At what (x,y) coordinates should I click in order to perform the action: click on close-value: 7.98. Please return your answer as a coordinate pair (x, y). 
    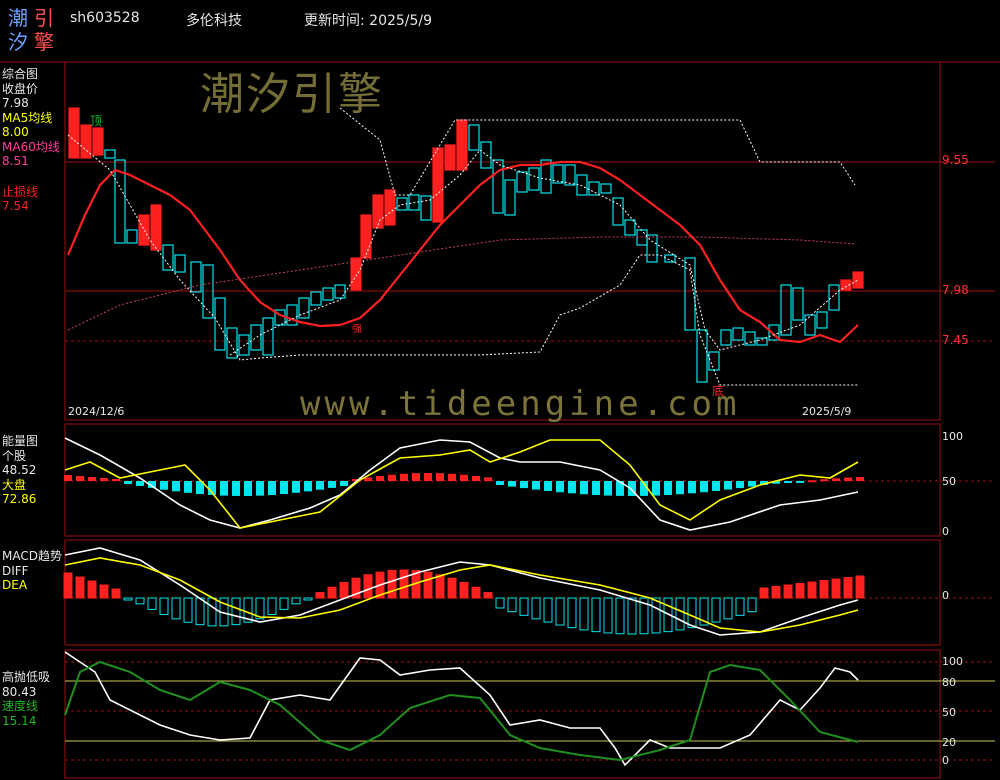
    Looking at the image, I should click on (15, 103).